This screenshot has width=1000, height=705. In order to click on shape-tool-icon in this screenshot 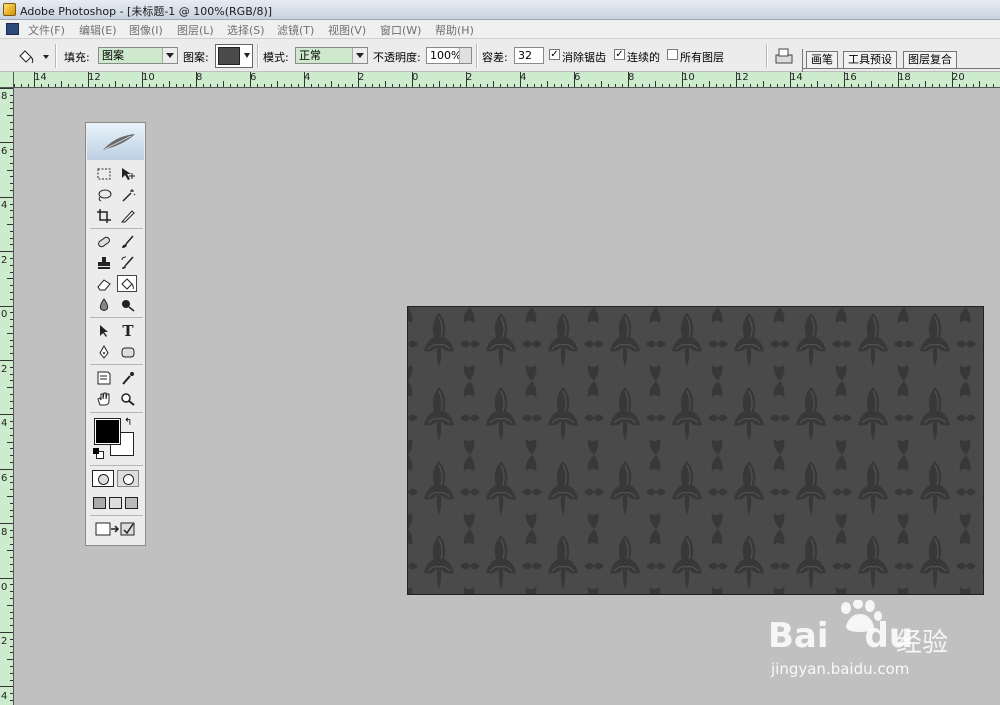, I will do `click(128, 351)`.